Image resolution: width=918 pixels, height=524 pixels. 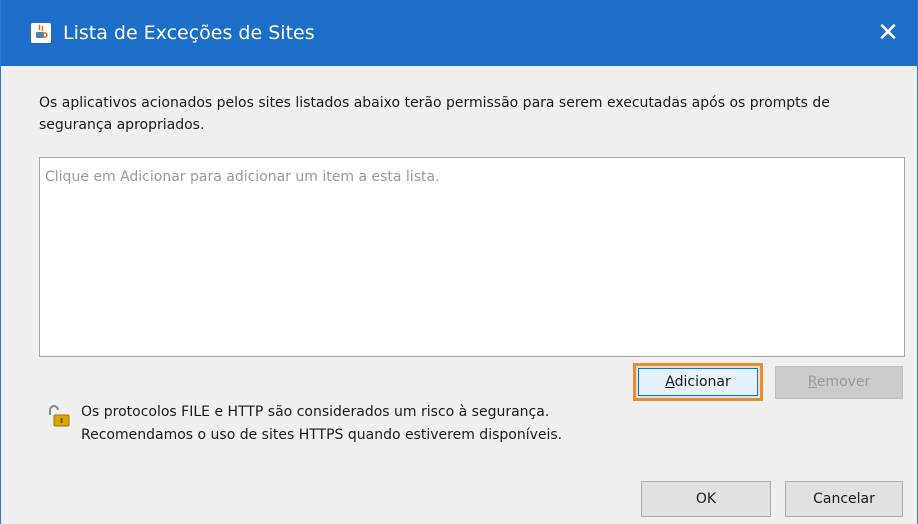 What do you see at coordinates (459, 33) in the screenshot?
I see `title-bar: Lista de Exceções de Sites ✕` at bounding box center [459, 33].